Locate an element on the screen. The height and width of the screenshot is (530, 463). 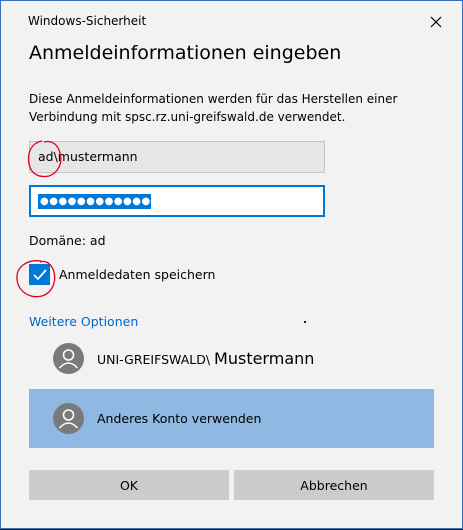
title-bar: Windows-Sicherheit is located at coordinates (231, 19).